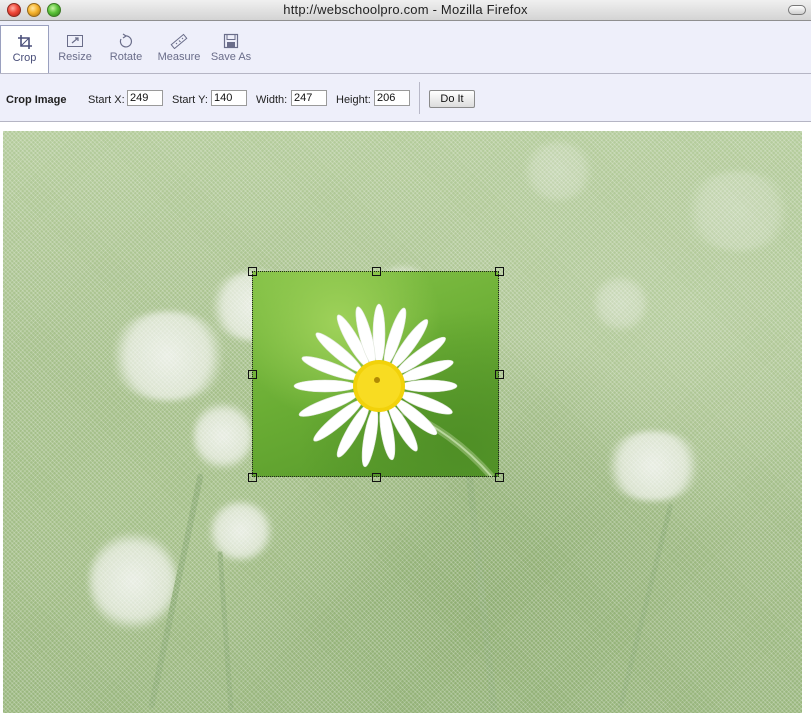 The image size is (811, 727). What do you see at coordinates (252, 271) in the screenshot?
I see `crop-handle-top-left` at bounding box center [252, 271].